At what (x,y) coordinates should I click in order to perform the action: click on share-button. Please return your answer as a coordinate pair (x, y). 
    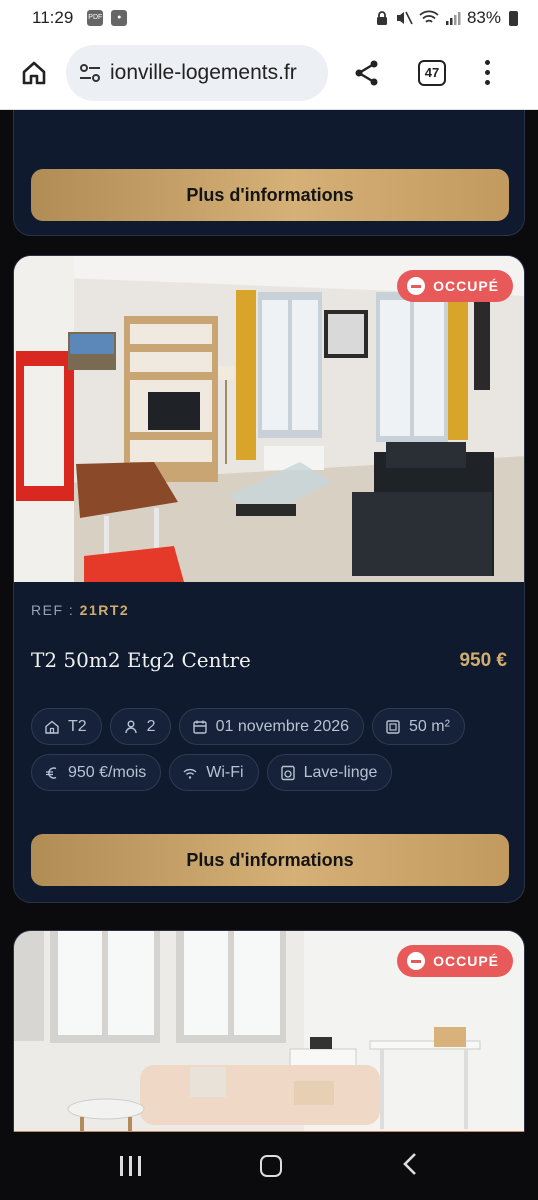
    Looking at the image, I should click on (367, 73).